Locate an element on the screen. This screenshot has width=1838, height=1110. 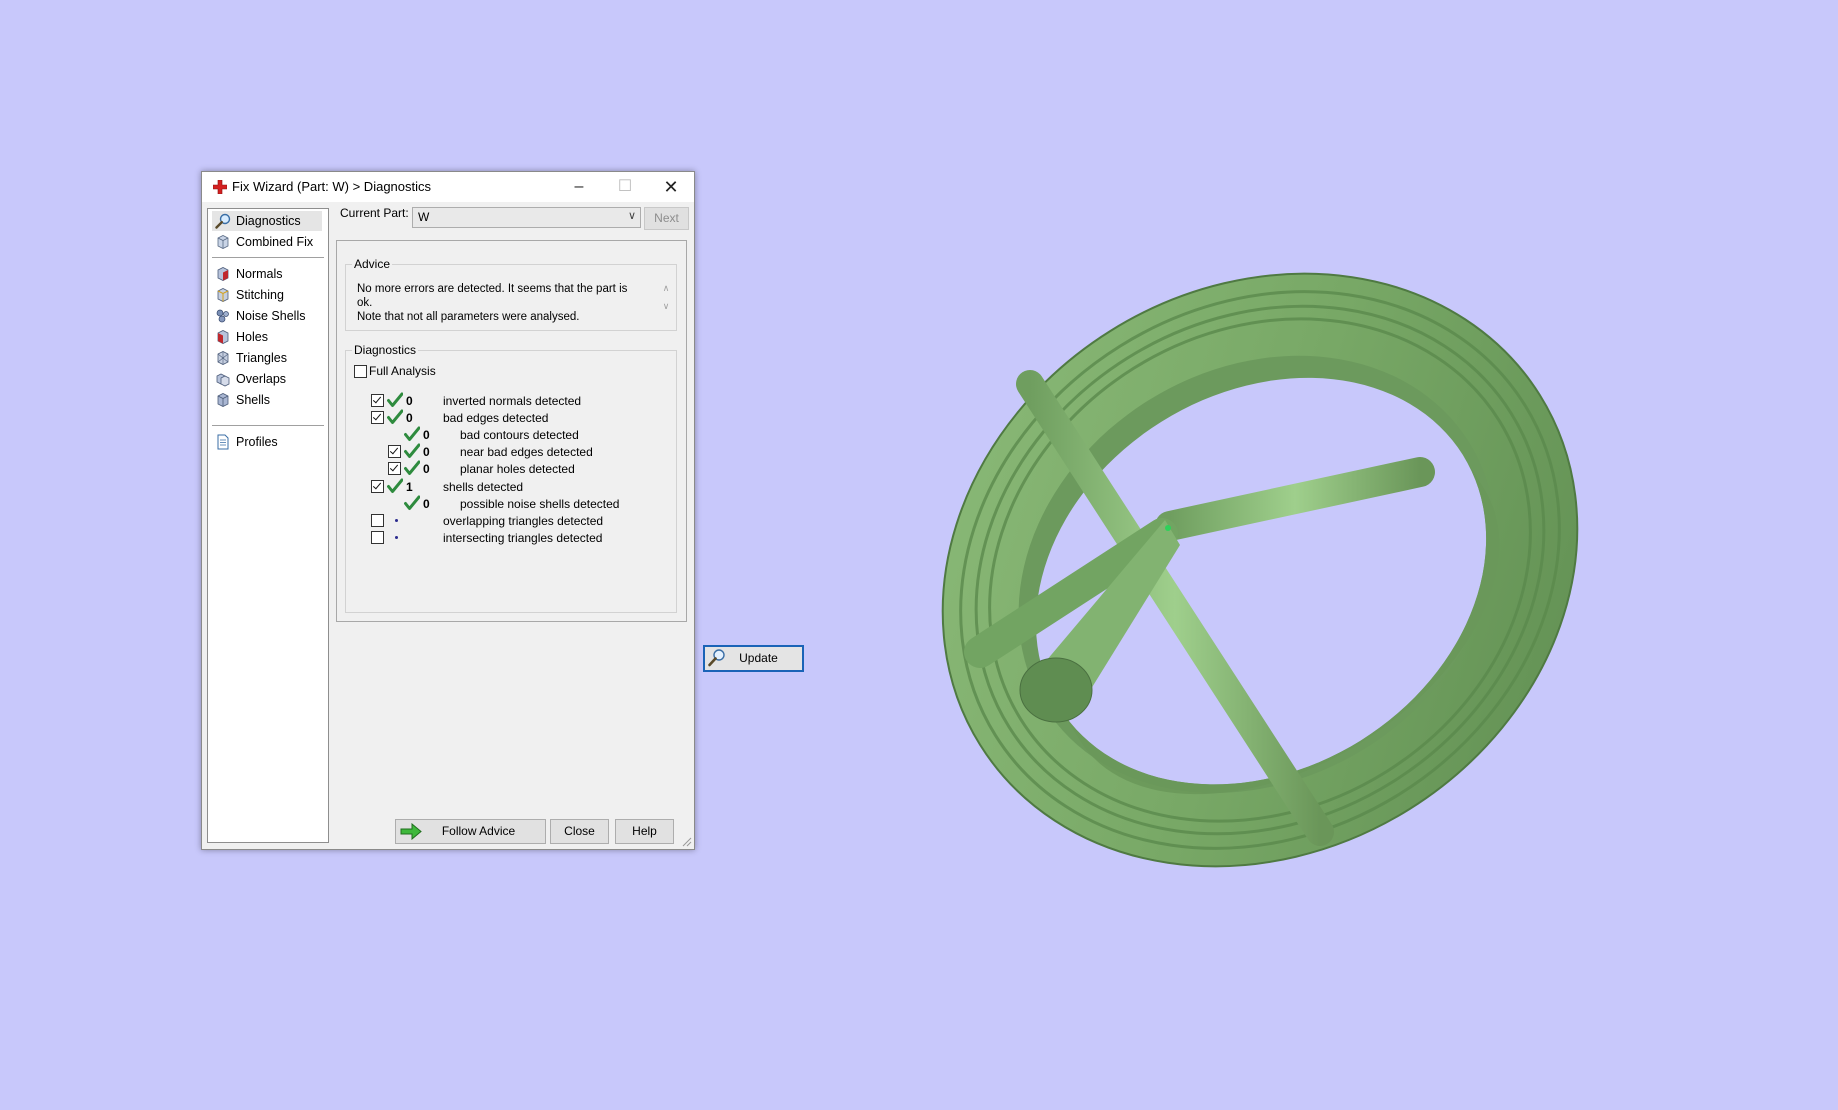
holes-cube-icon is located at coordinates (223, 337).